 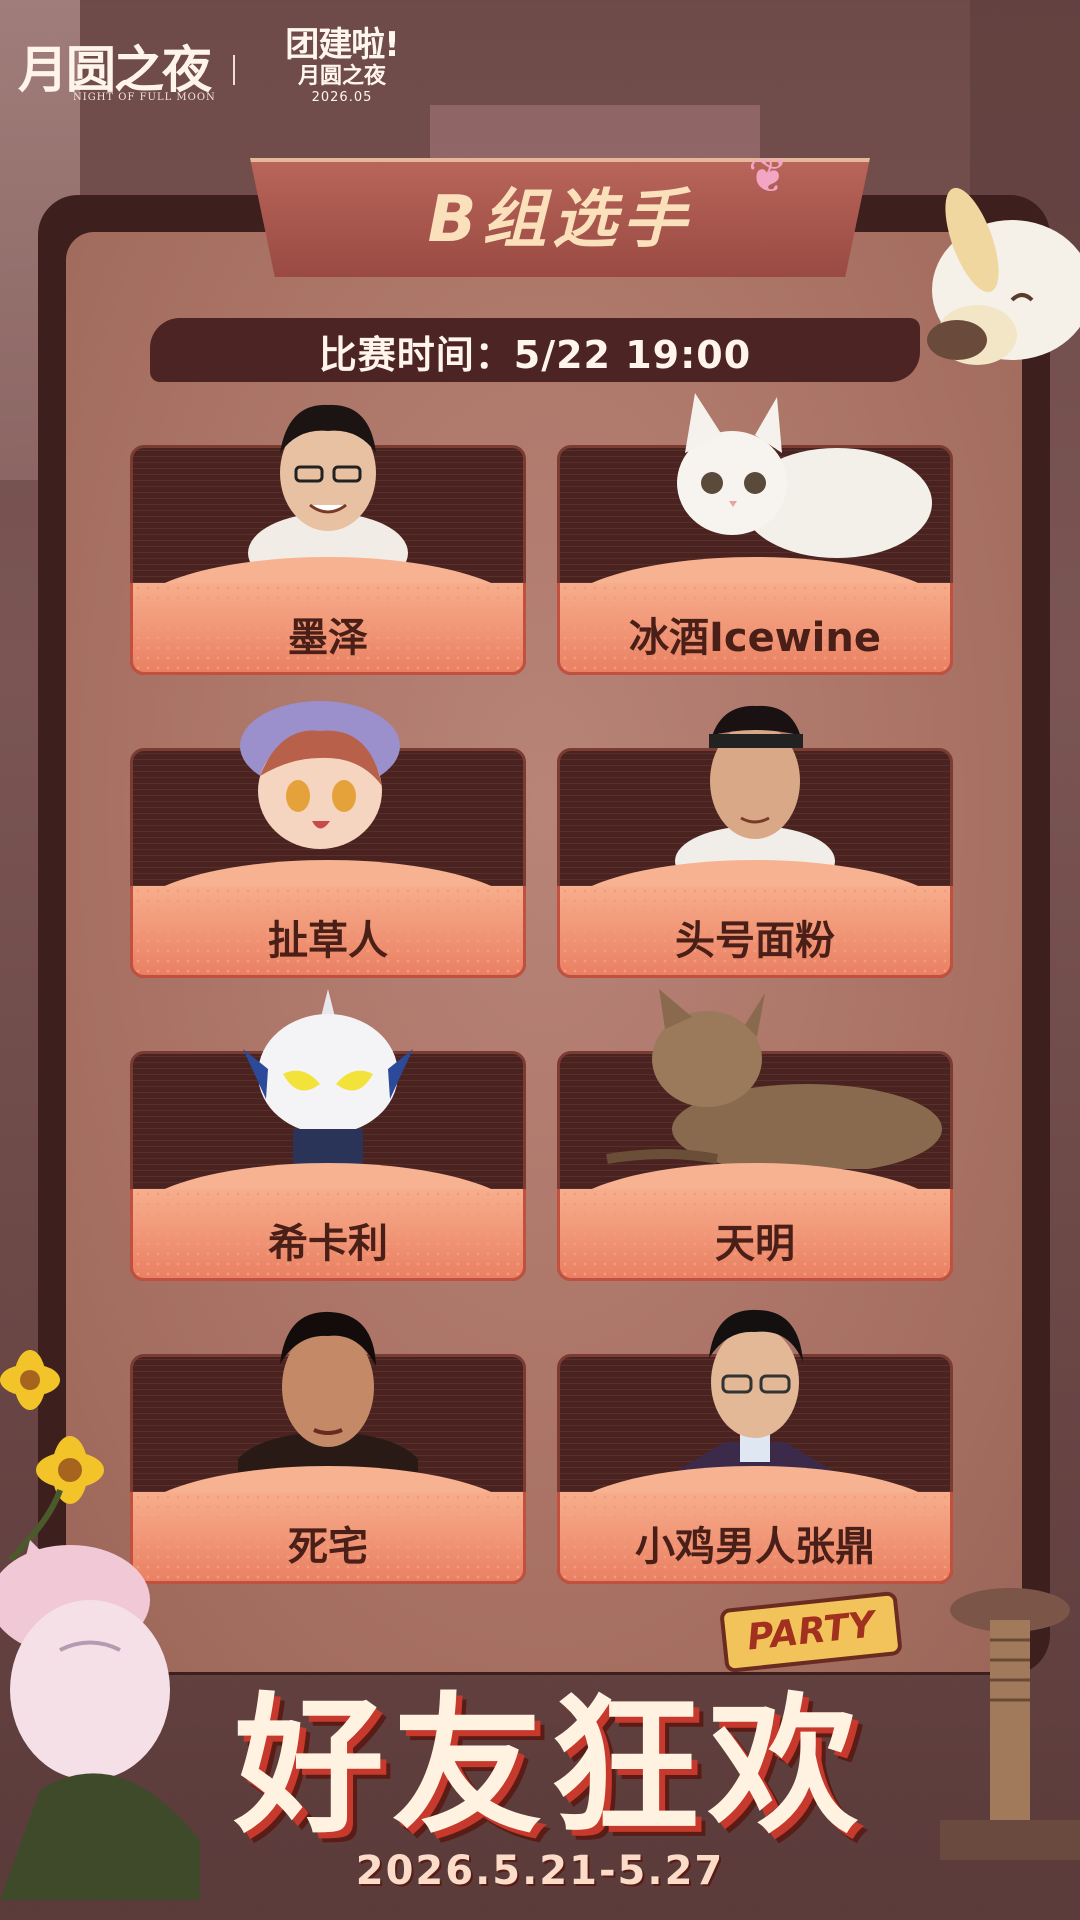 What do you see at coordinates (328, 638) in the screenshot?
I see `player-name: 墨泽` at bounding box center [328, 638].